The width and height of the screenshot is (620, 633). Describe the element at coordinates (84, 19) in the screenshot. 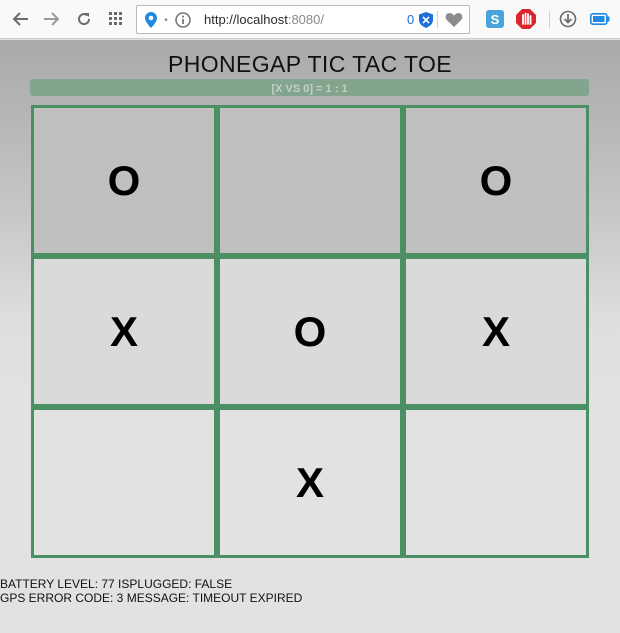

I see `reload-icon` at that location.